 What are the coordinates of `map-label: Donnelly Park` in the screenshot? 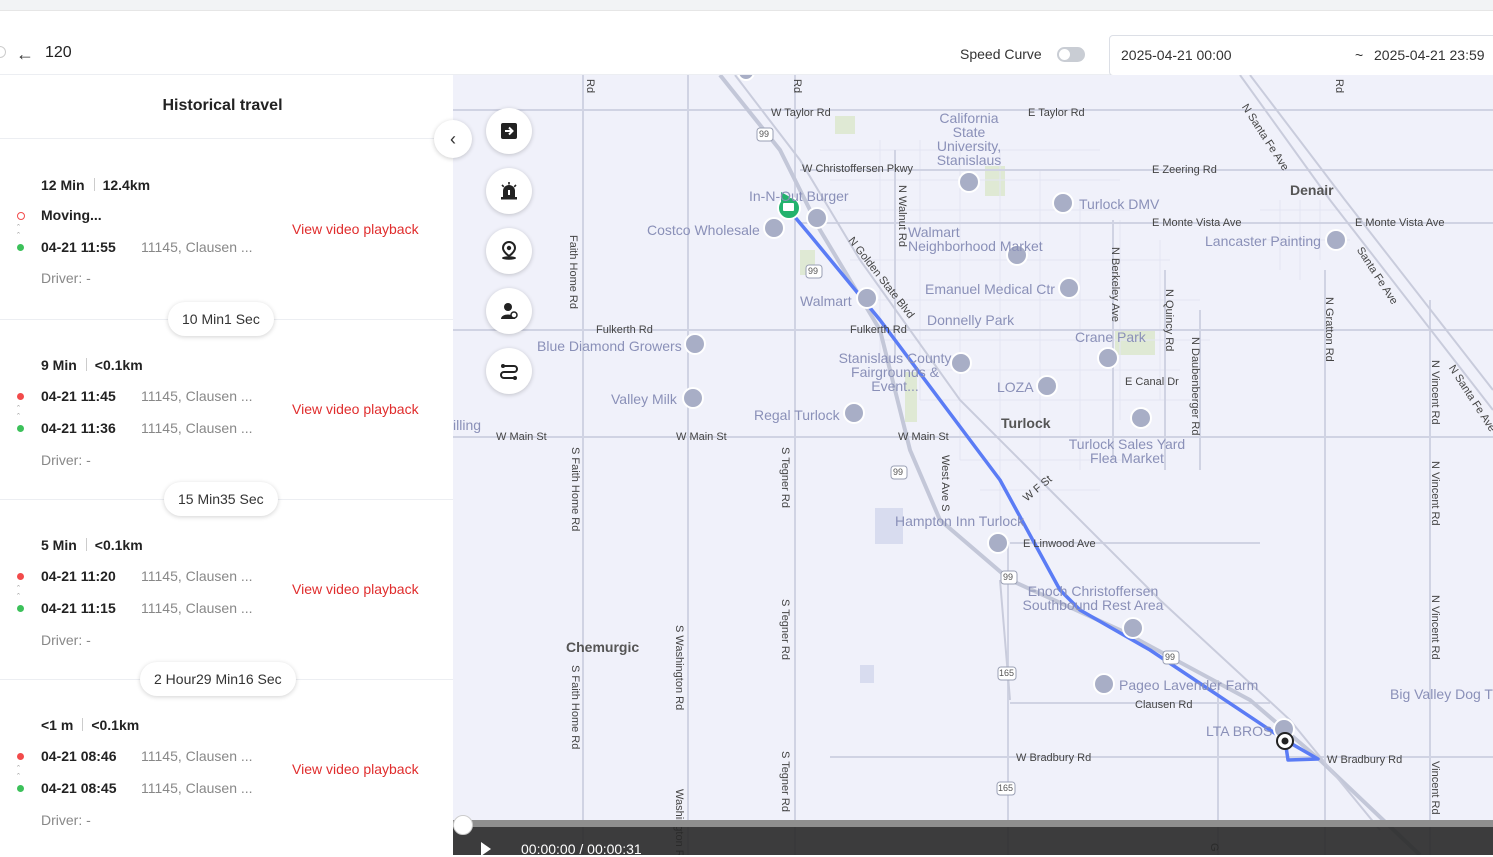 It's located at (971, 320).